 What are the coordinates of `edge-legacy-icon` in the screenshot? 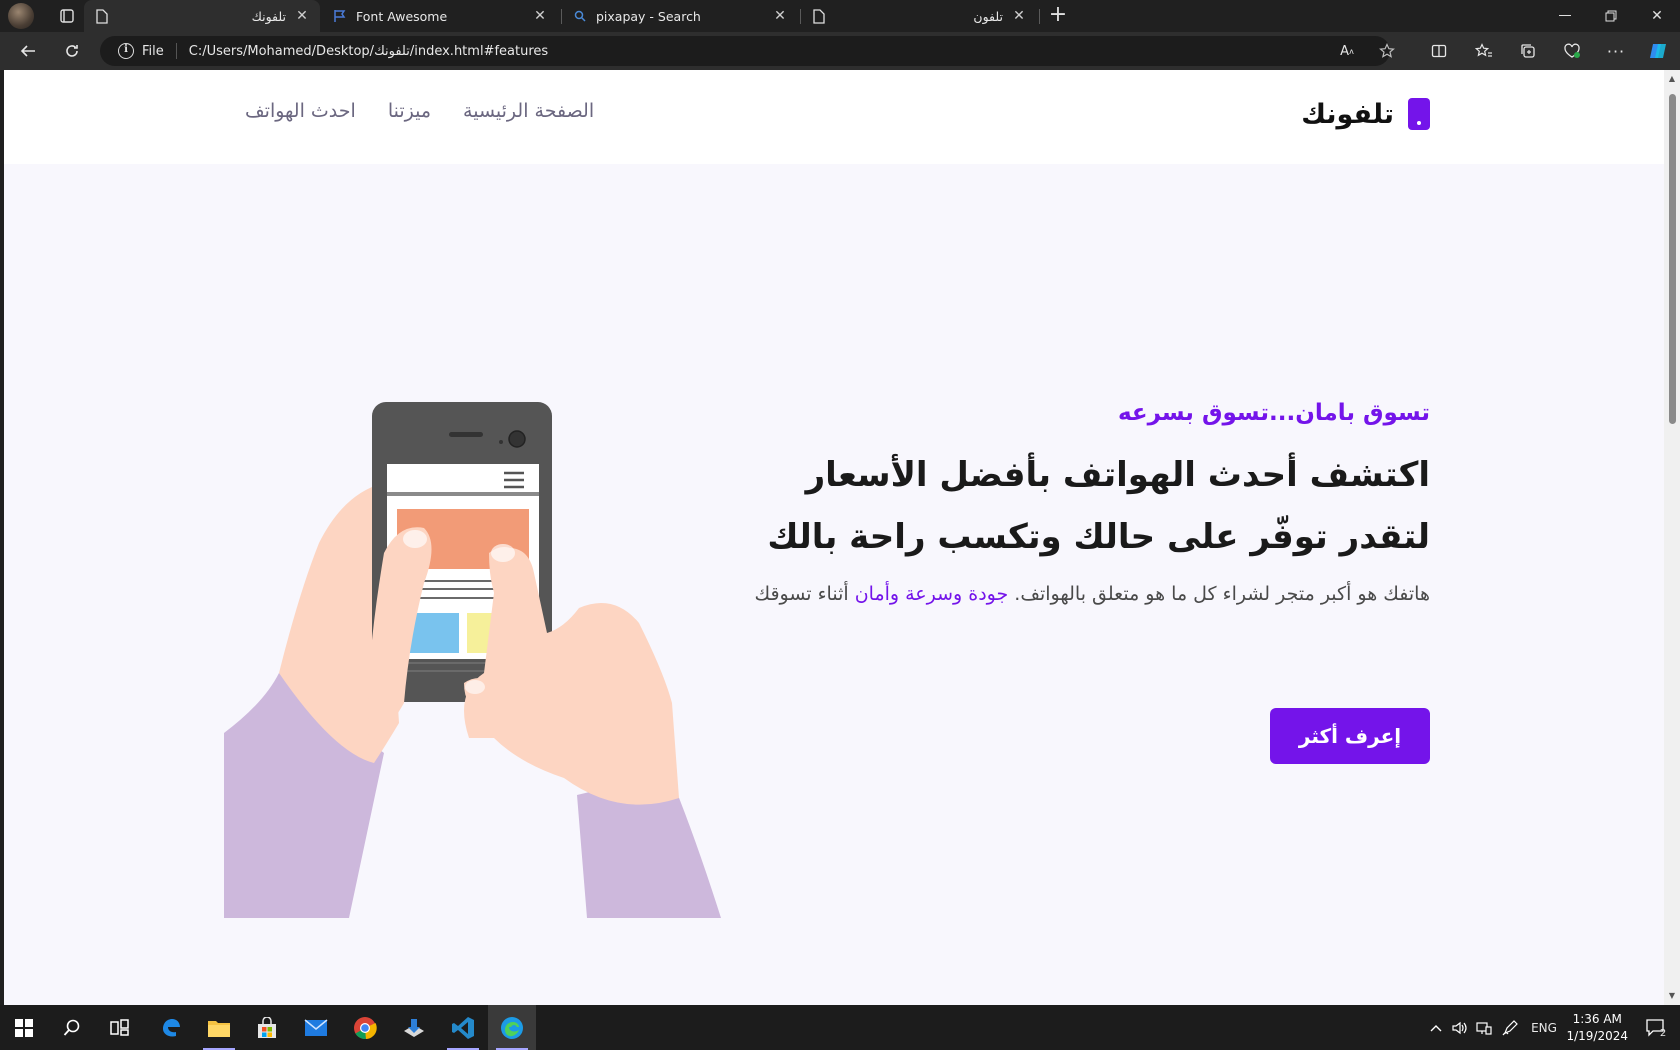 It's located at (171, 1027).